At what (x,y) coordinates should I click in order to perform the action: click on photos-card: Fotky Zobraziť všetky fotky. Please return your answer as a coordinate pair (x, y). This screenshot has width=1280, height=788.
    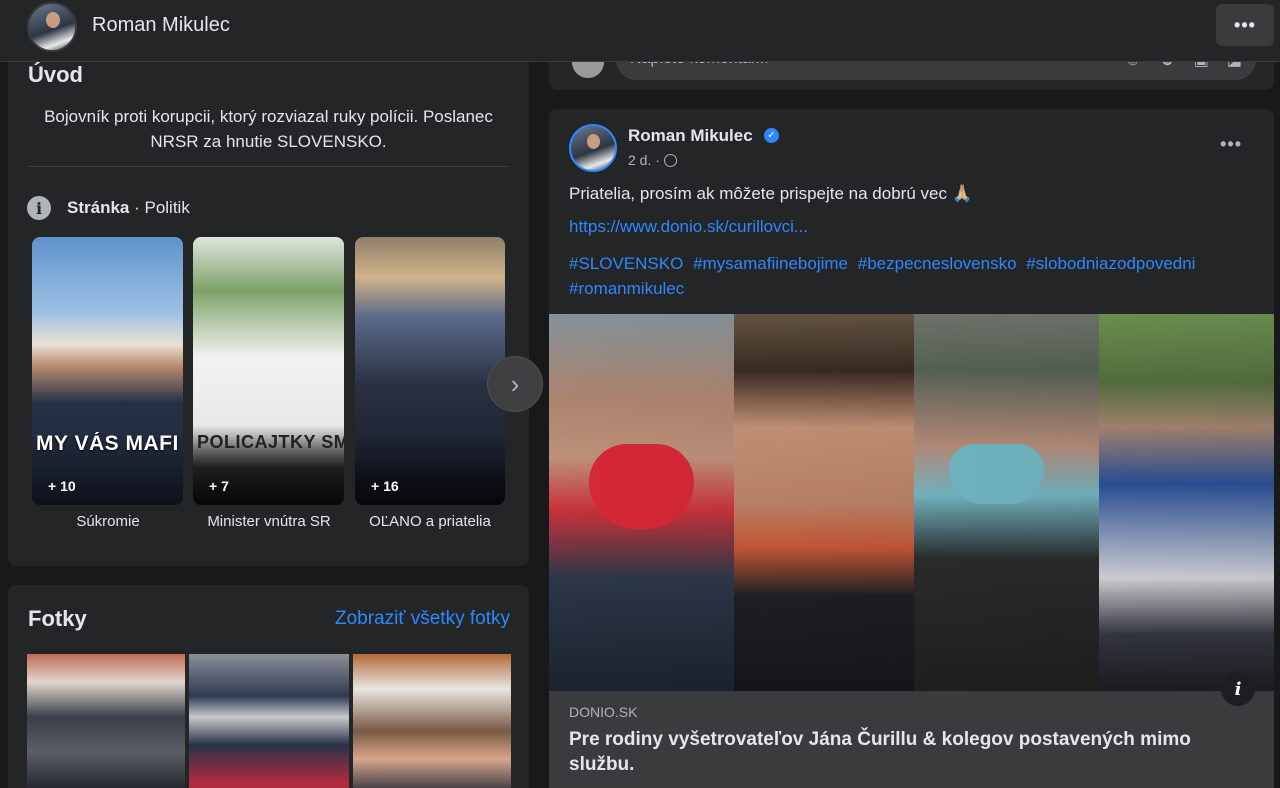
    Looking at the image, I should click on (268, 686).